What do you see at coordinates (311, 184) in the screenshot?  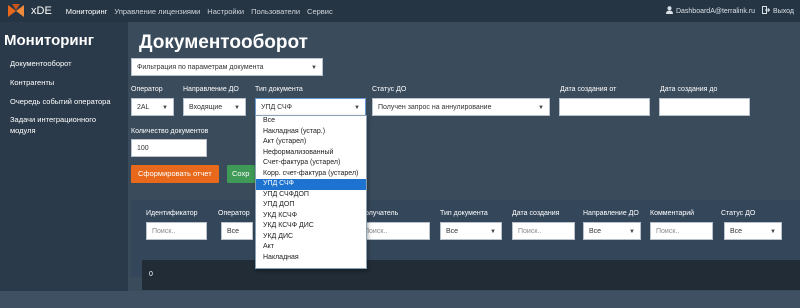 I see `dropdown-option-selected: УПД СЧФ` at bounding box center [311, 184].